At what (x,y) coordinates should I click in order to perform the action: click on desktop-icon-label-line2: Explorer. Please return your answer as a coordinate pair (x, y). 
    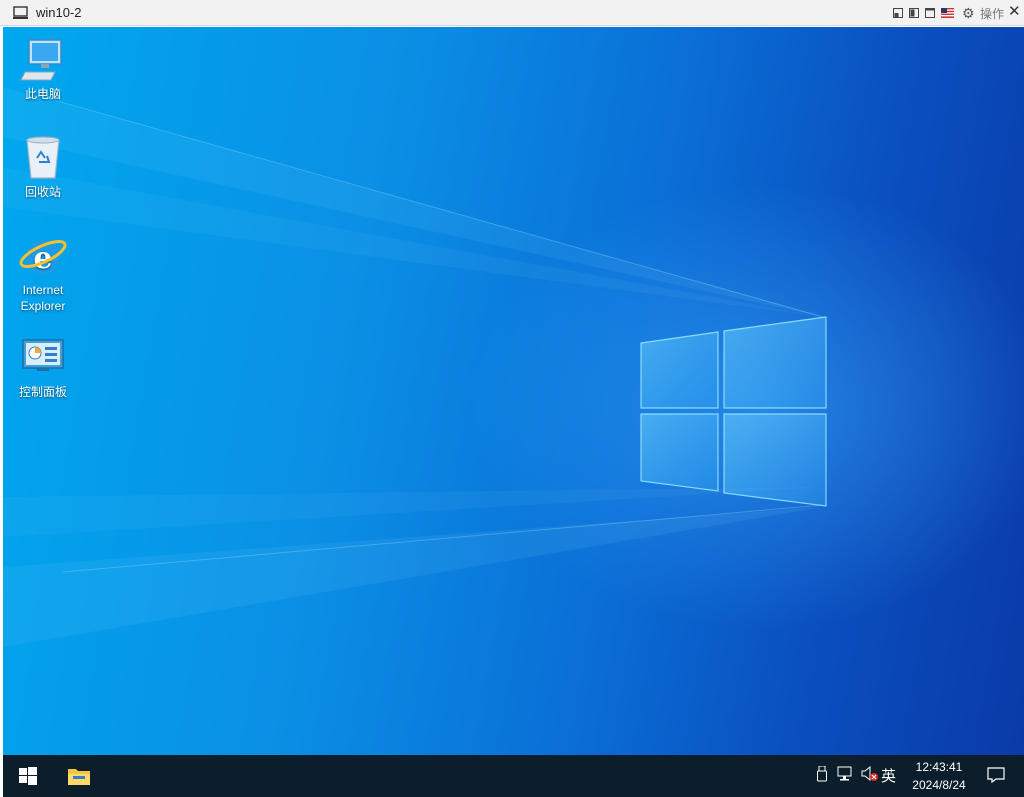
    Looking at the image, I should click on (43, 306).